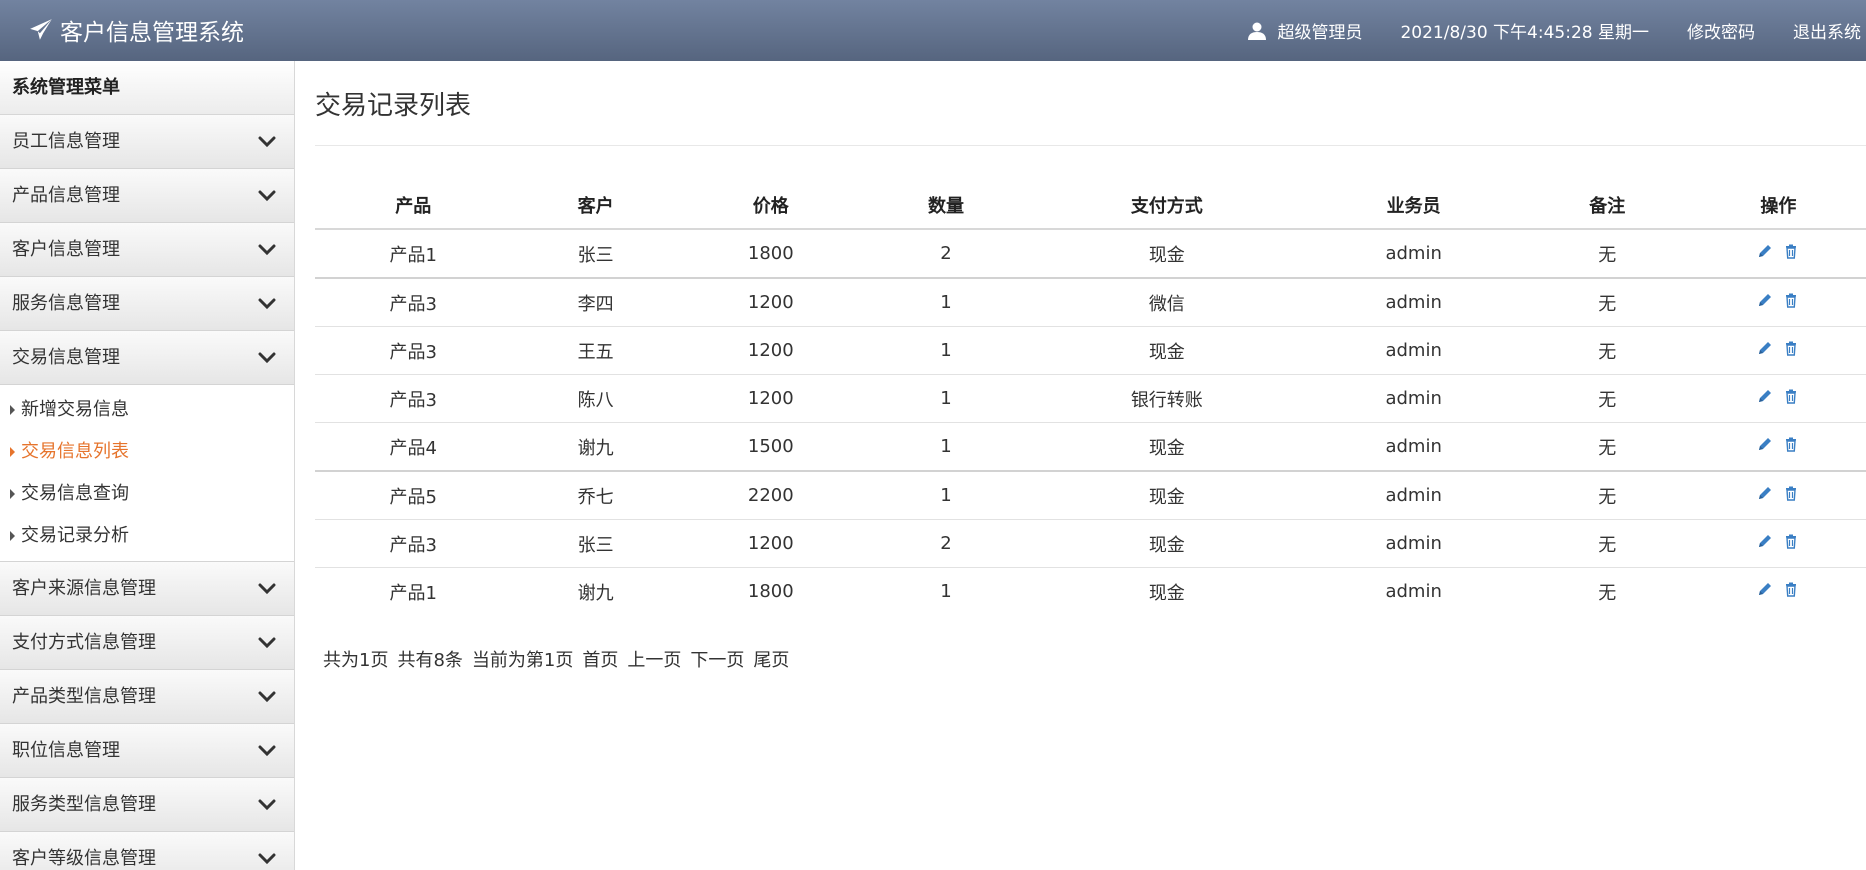  What do you see at coordinates (66, 357) in the screenshot?
I see `sidebar-menu-label: 交易信息管理` at bounding box center [66, 357].